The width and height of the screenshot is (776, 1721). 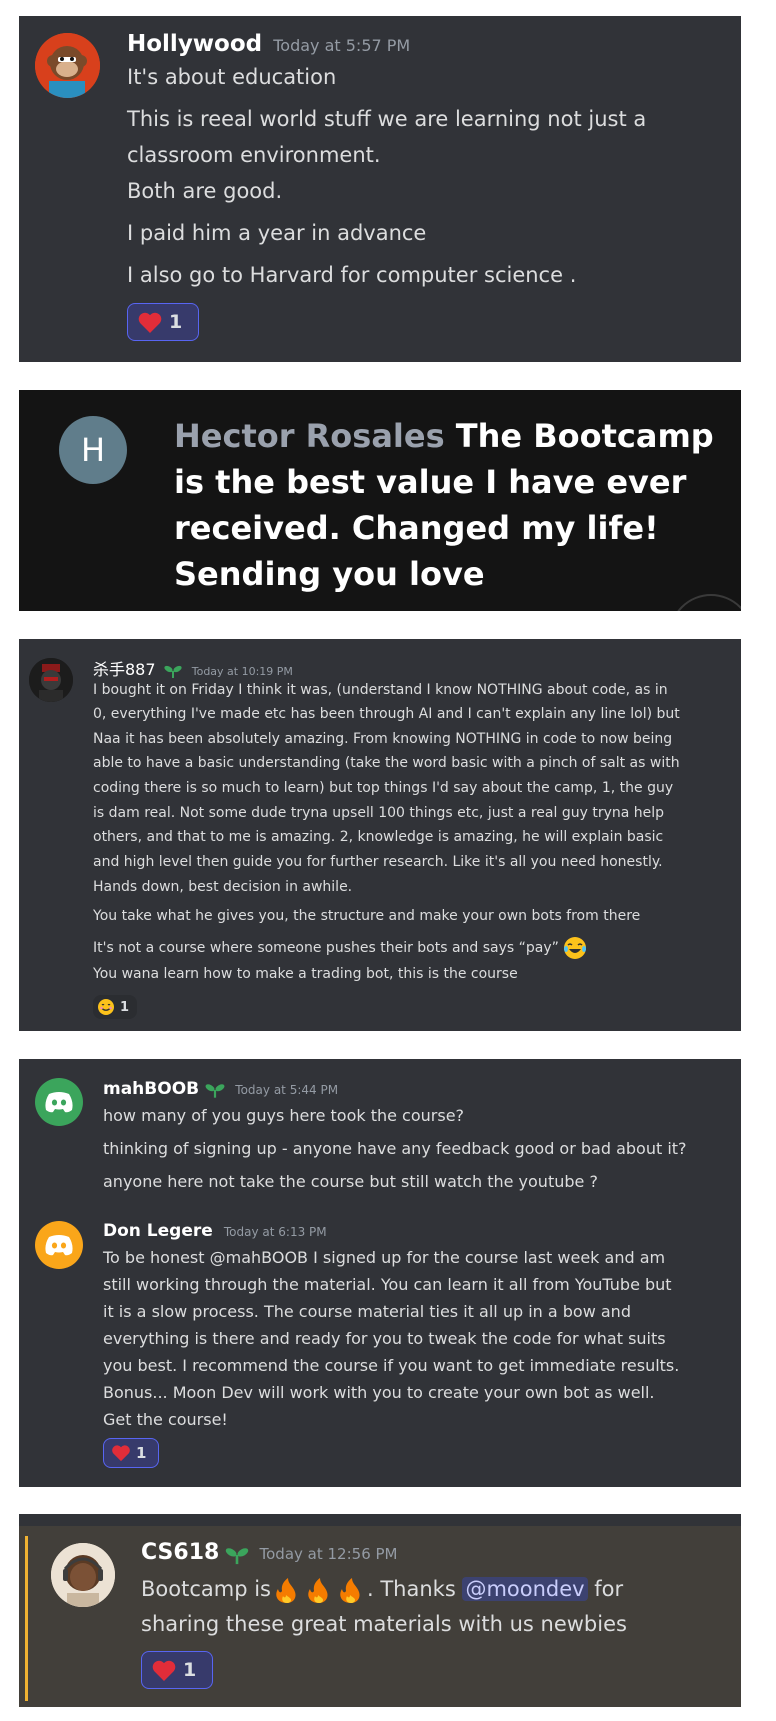 I want to click on ape-avatar-icon, so click(x=67, y=65).